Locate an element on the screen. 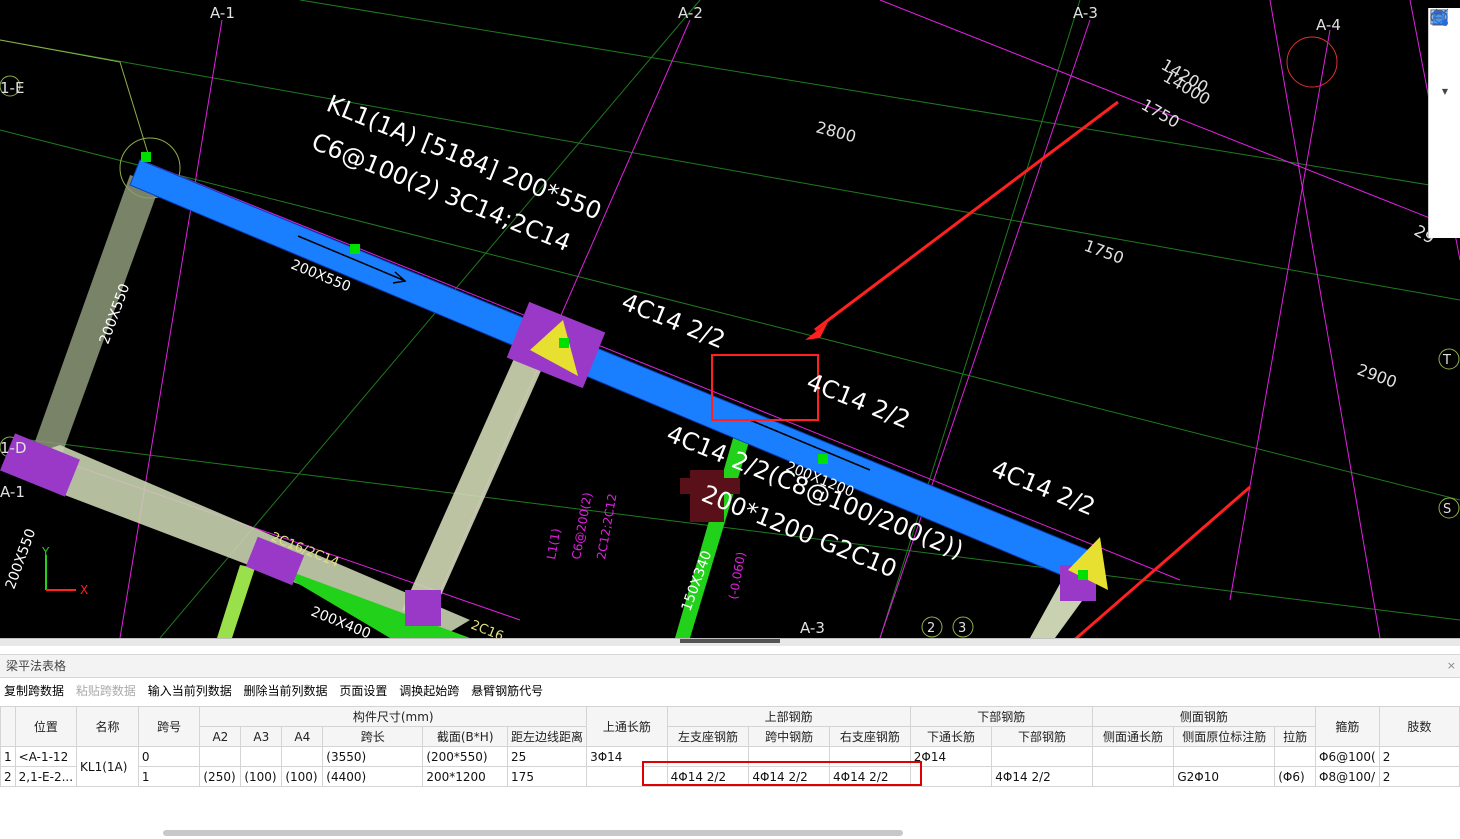 This screenshot has width=1460, height=839. cell-len: (3550) is located at coordinates (373, 756).